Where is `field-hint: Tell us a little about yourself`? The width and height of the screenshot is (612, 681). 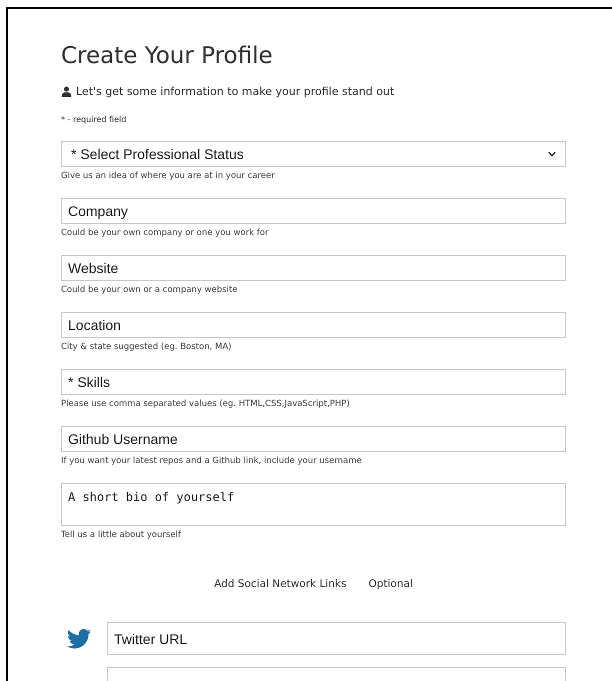 field-hint: Tell us a little about yourself is located at coordinates (121, 535).